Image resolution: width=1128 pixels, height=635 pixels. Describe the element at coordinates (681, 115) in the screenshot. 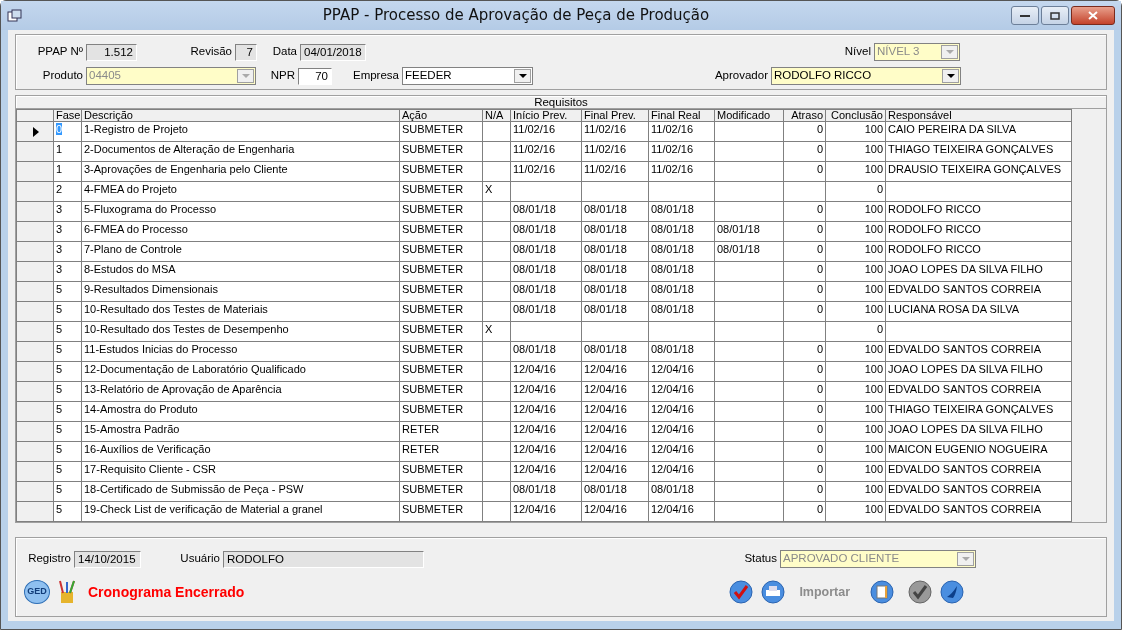

I see `column-header: Final Real` at that location.